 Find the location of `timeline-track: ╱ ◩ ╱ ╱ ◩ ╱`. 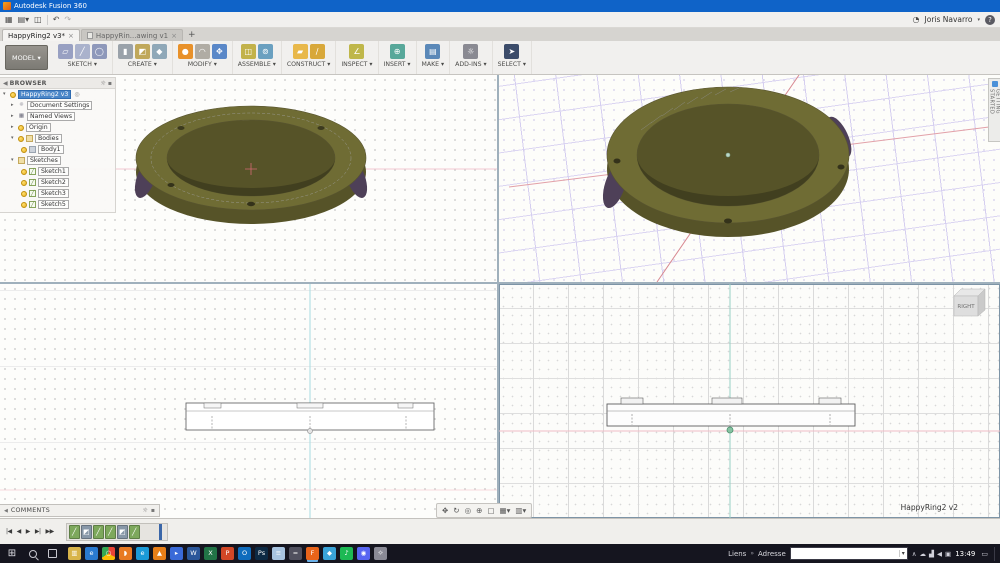

timeline-track: ╱ ◩ ╱ ╱ ◩ ╱ is located at coordinates (116, 531).